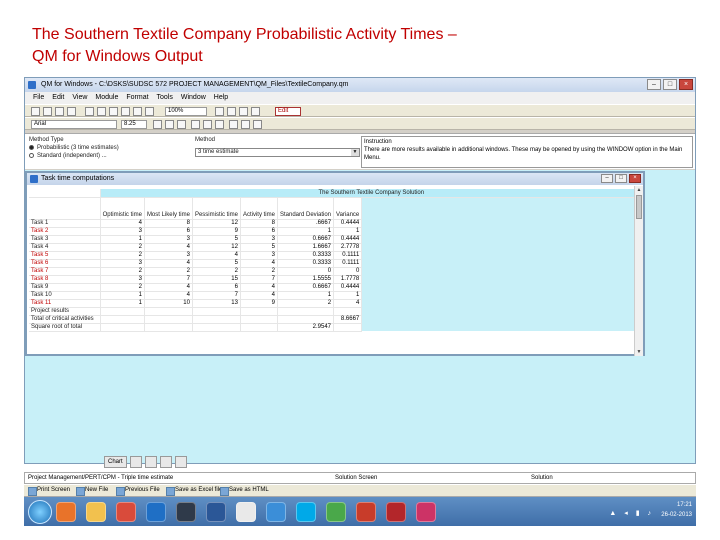 The width and height of the screenshot is (720, 540). Describe the element at coordinates (348, 247) in the screenshot. I see `table-cell: 2.7778` at that location.